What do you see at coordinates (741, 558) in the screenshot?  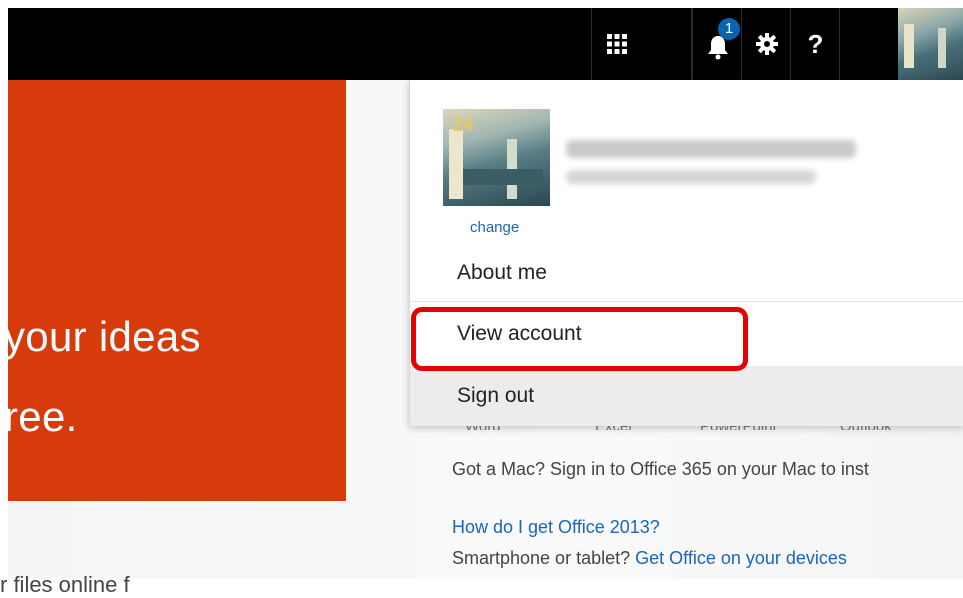 I see `get-office-devices-link: Get Office on your devices` at bounding box center [741, 558].